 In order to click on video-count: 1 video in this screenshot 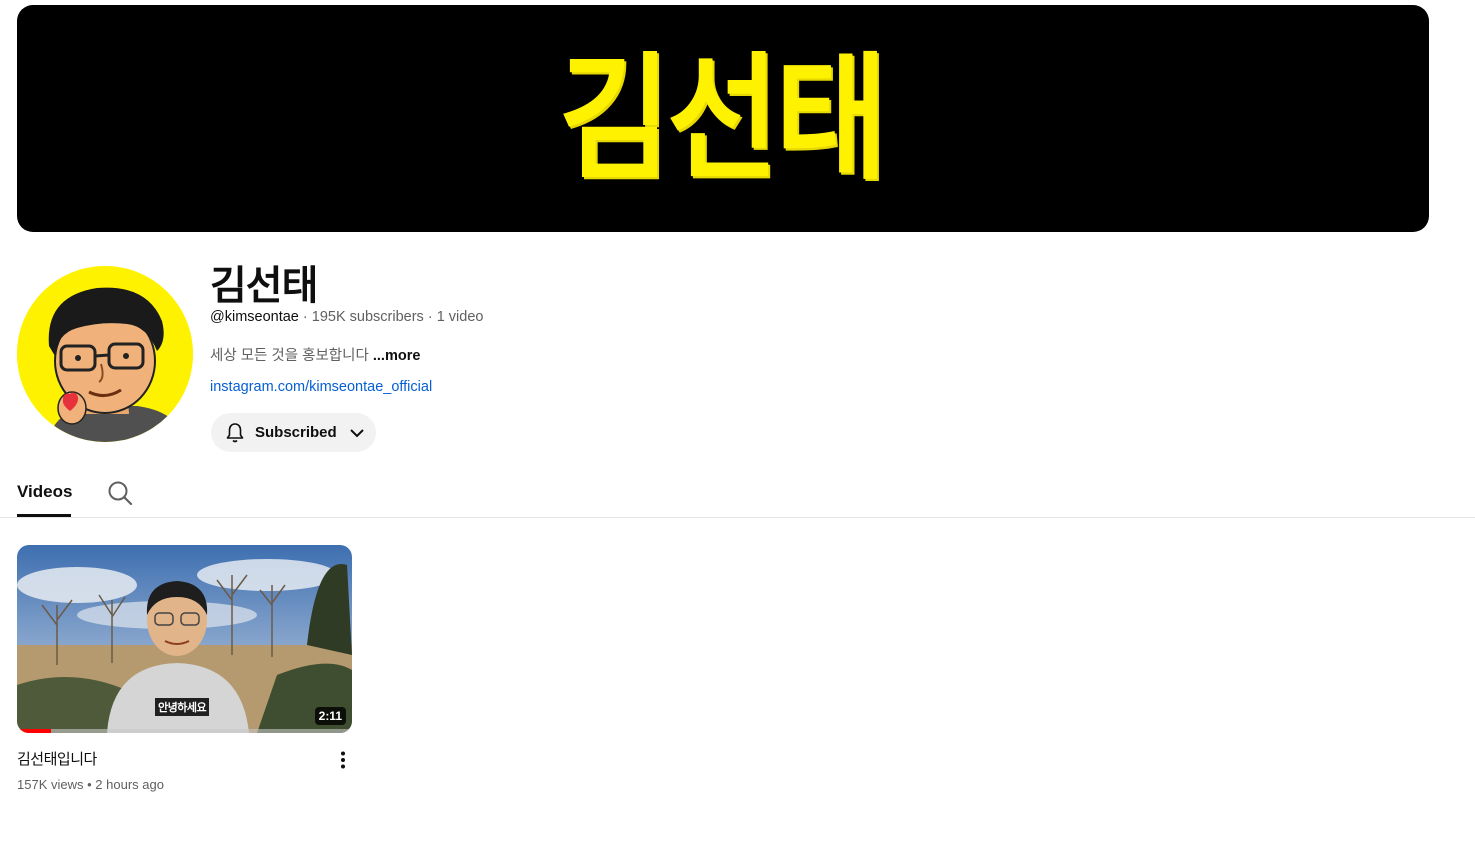, I will do `click(460, 317)`.